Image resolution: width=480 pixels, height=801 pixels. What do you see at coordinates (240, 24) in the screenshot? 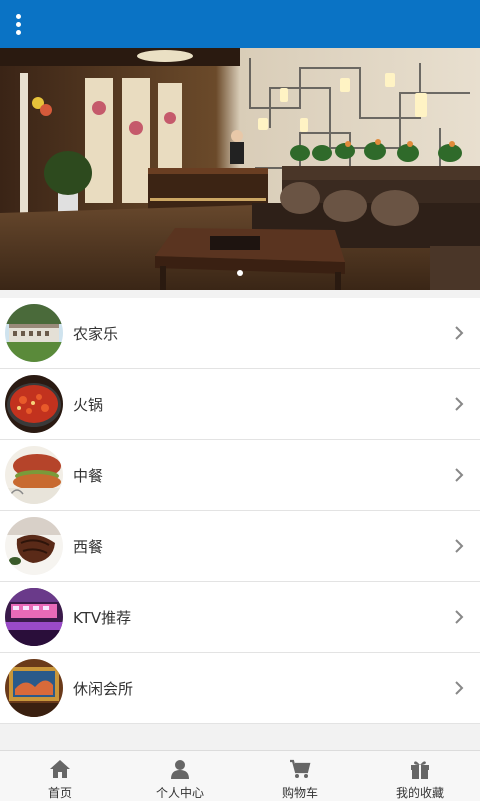
I see `top-app-bar` at bounding box center [240, 24].